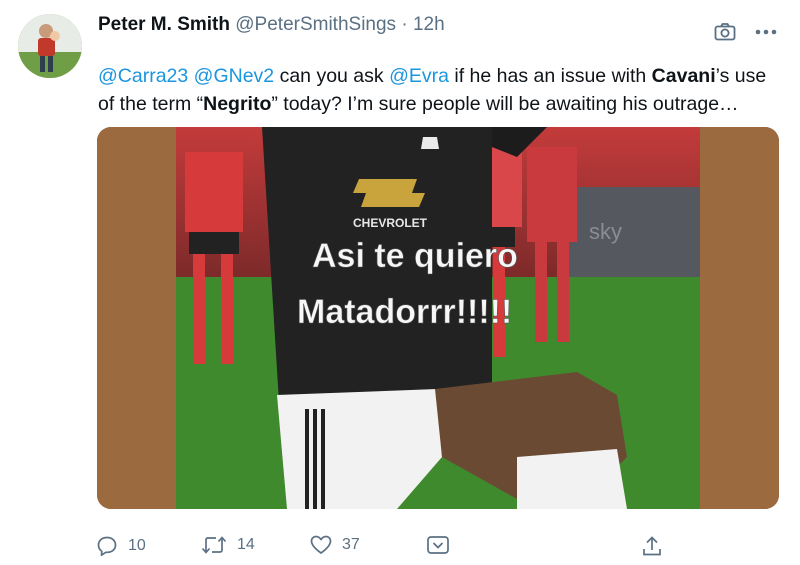  I want to click on avatar-image, so click(50, 46).